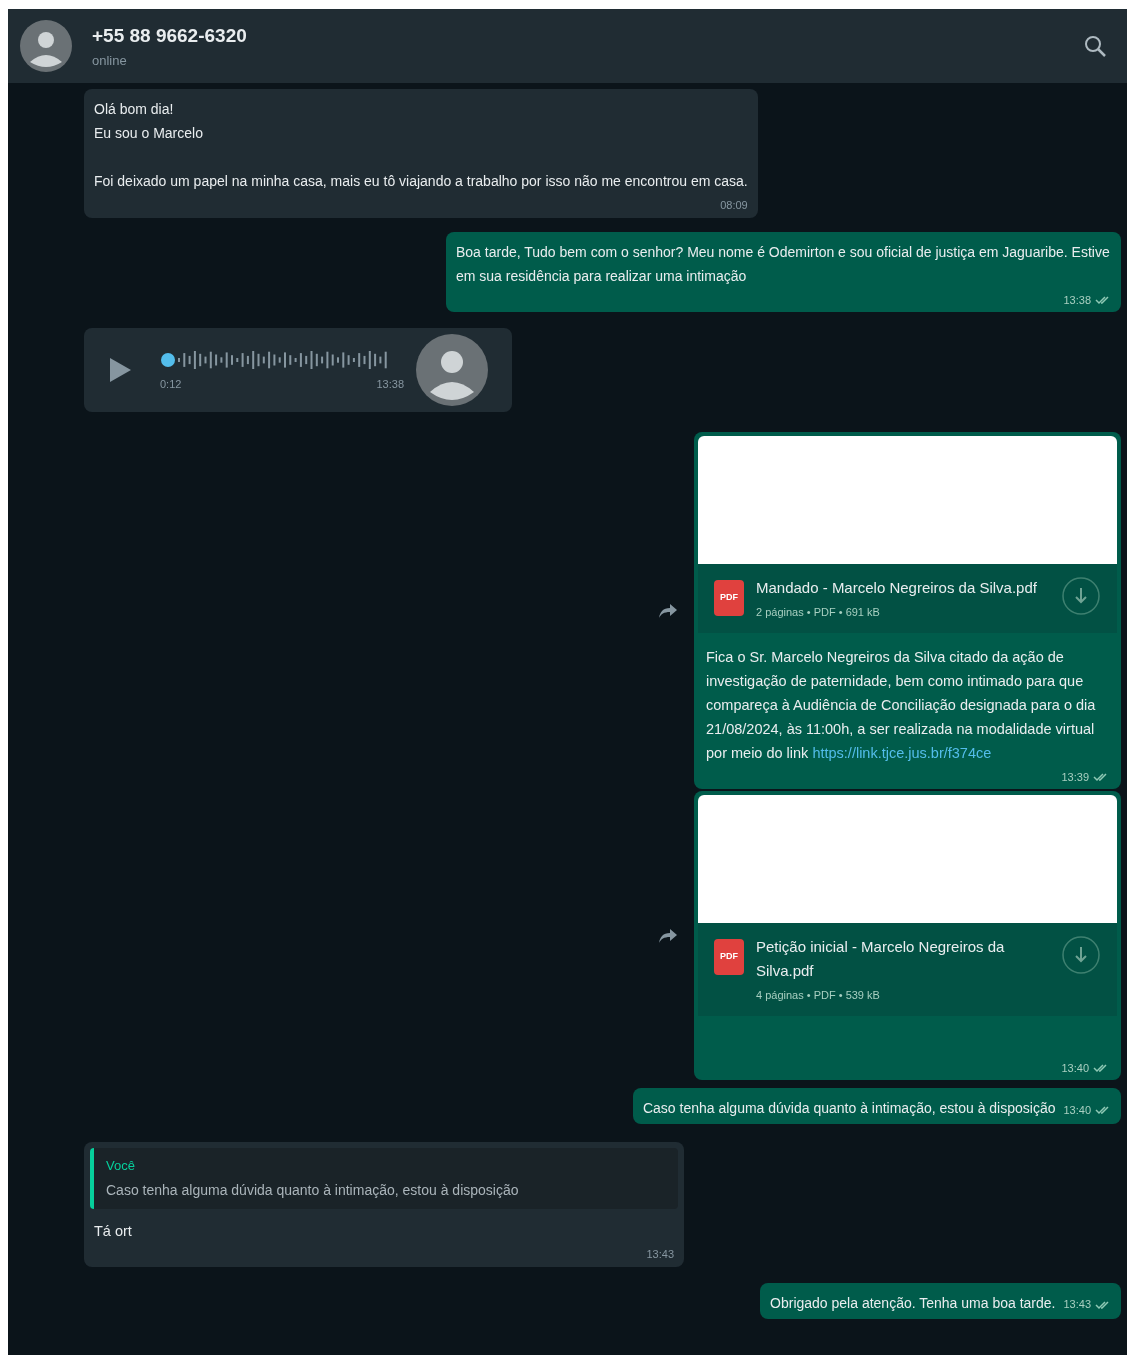  Describe the element at coordinates (120, 370) in the screenshot. I see `play-icon` at that location.